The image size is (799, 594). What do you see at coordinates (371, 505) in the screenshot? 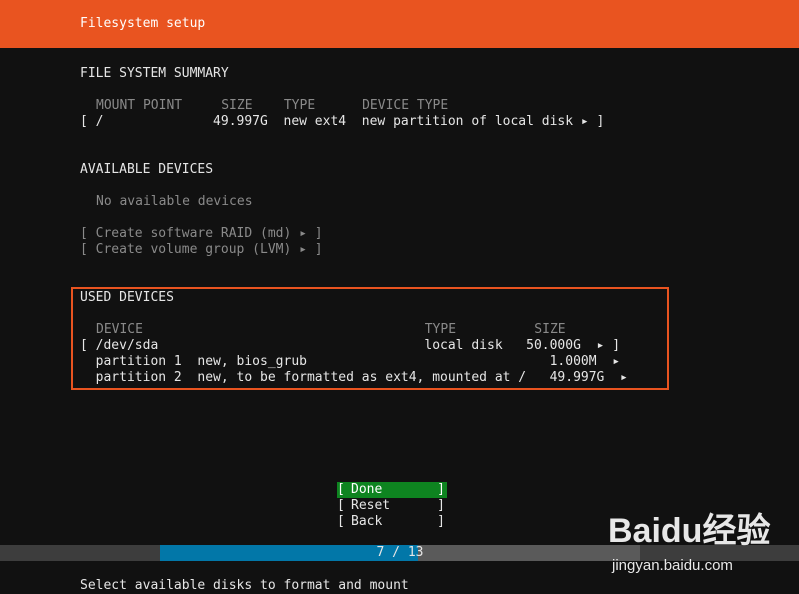
I see `reset-label: Reset` at bounding box center [371, 505].